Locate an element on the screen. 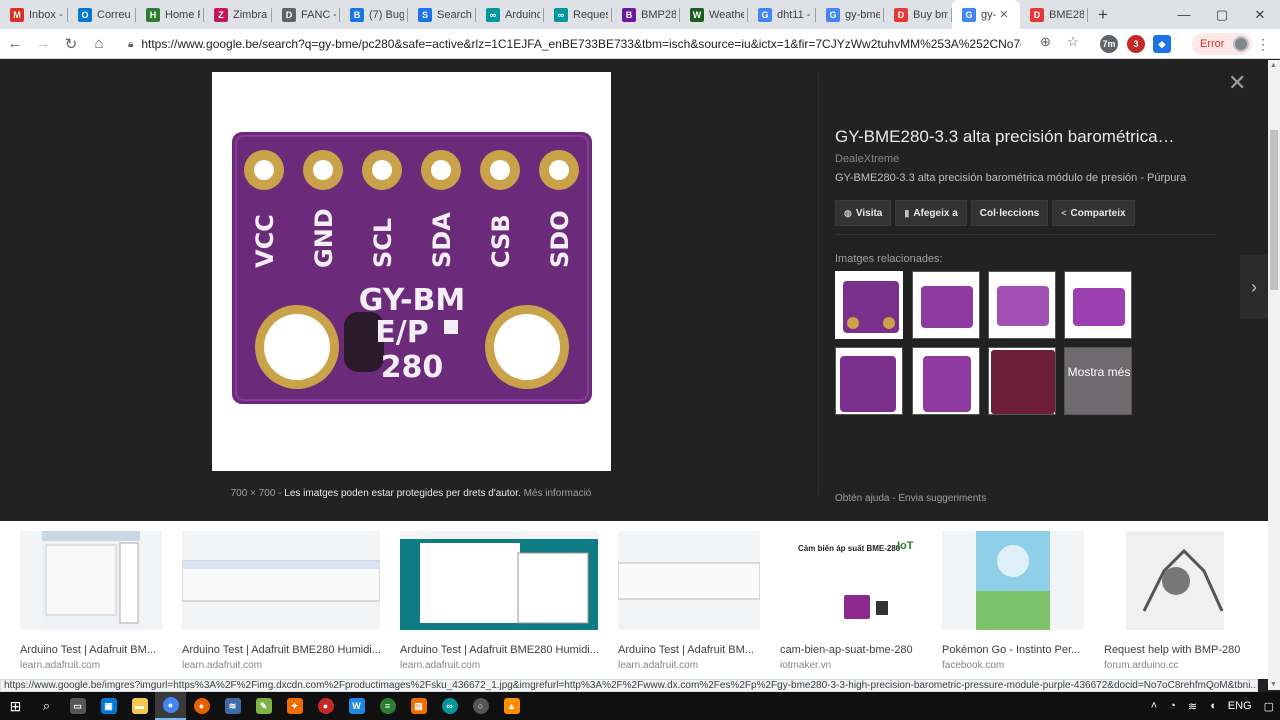  new-tab-button: + is located at coordinates (1103, 14).